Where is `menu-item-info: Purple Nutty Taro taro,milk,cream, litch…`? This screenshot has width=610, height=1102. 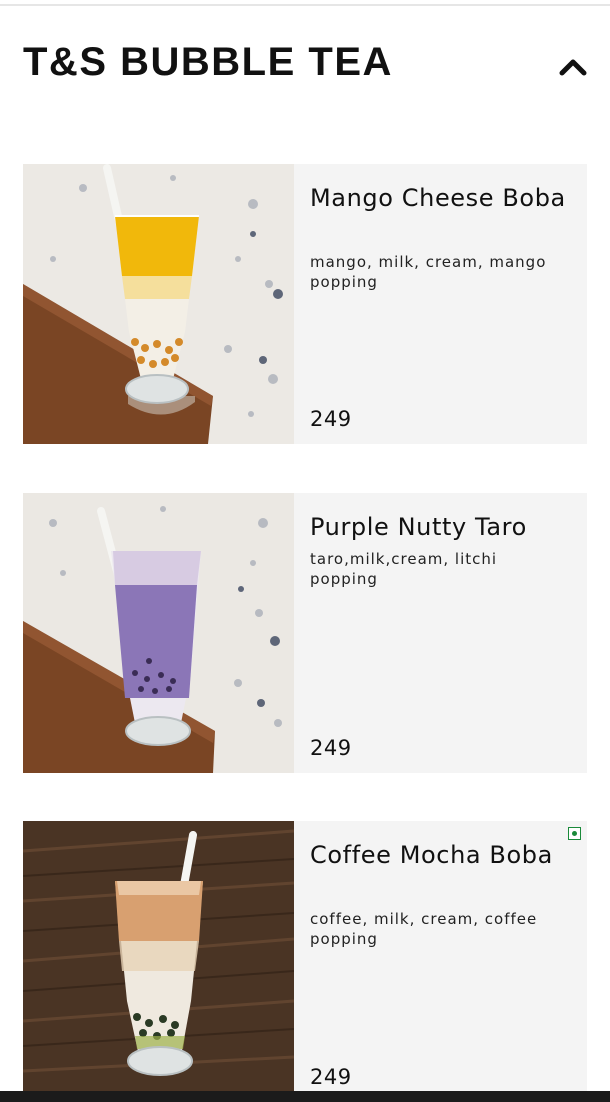
menu-item-info: Purple Nutty Taro taro,milk,cream, litch… is located at coordinates (440, 633).